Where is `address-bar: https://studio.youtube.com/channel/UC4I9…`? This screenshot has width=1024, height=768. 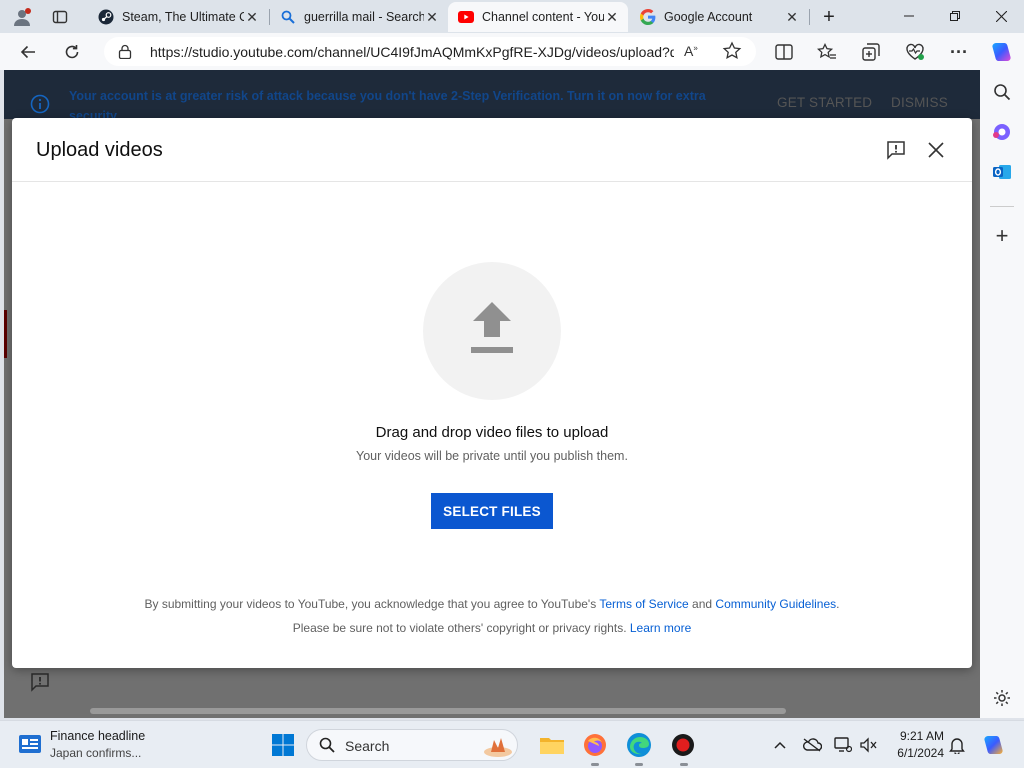 address-bar: https://studio.youtube.com/channel/UC4I9… is located at coordinates (430, 51).